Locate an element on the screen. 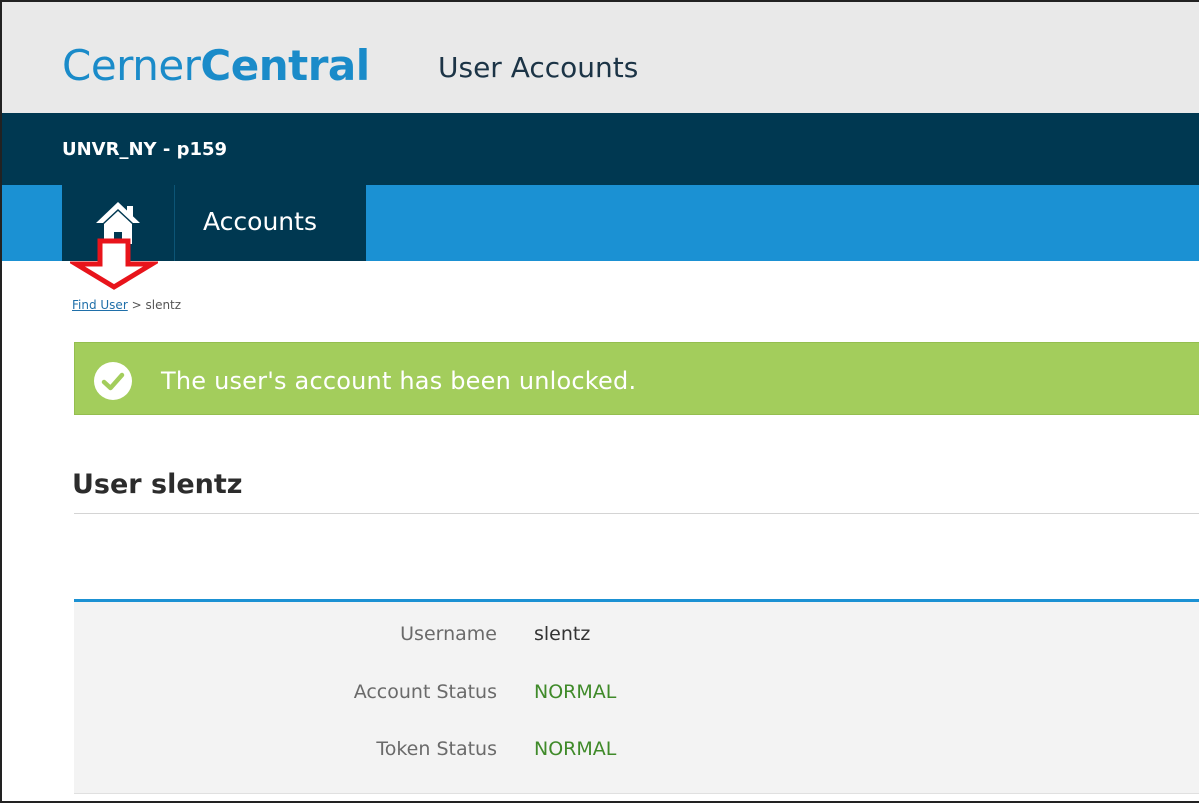 This screenshot has height=803, width=1199. detail-row-account-status: Account Status NORMAL is located at coordinates (636, 695).